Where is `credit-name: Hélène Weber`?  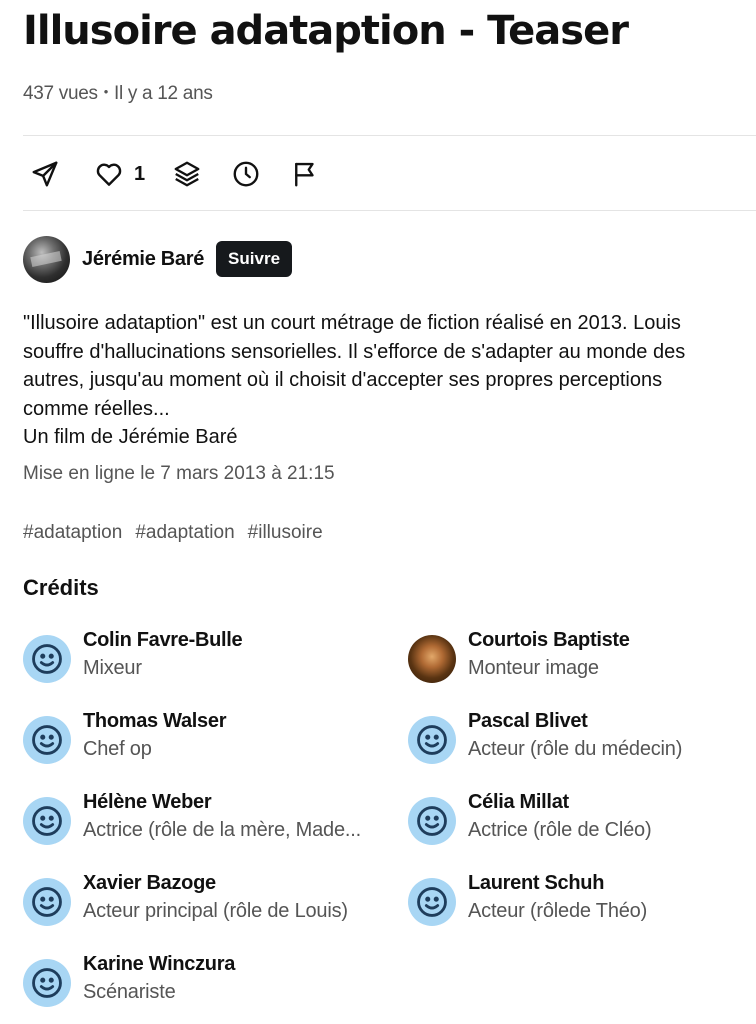
credit-name: Hélène Weber is located at coordinates (147, 802).